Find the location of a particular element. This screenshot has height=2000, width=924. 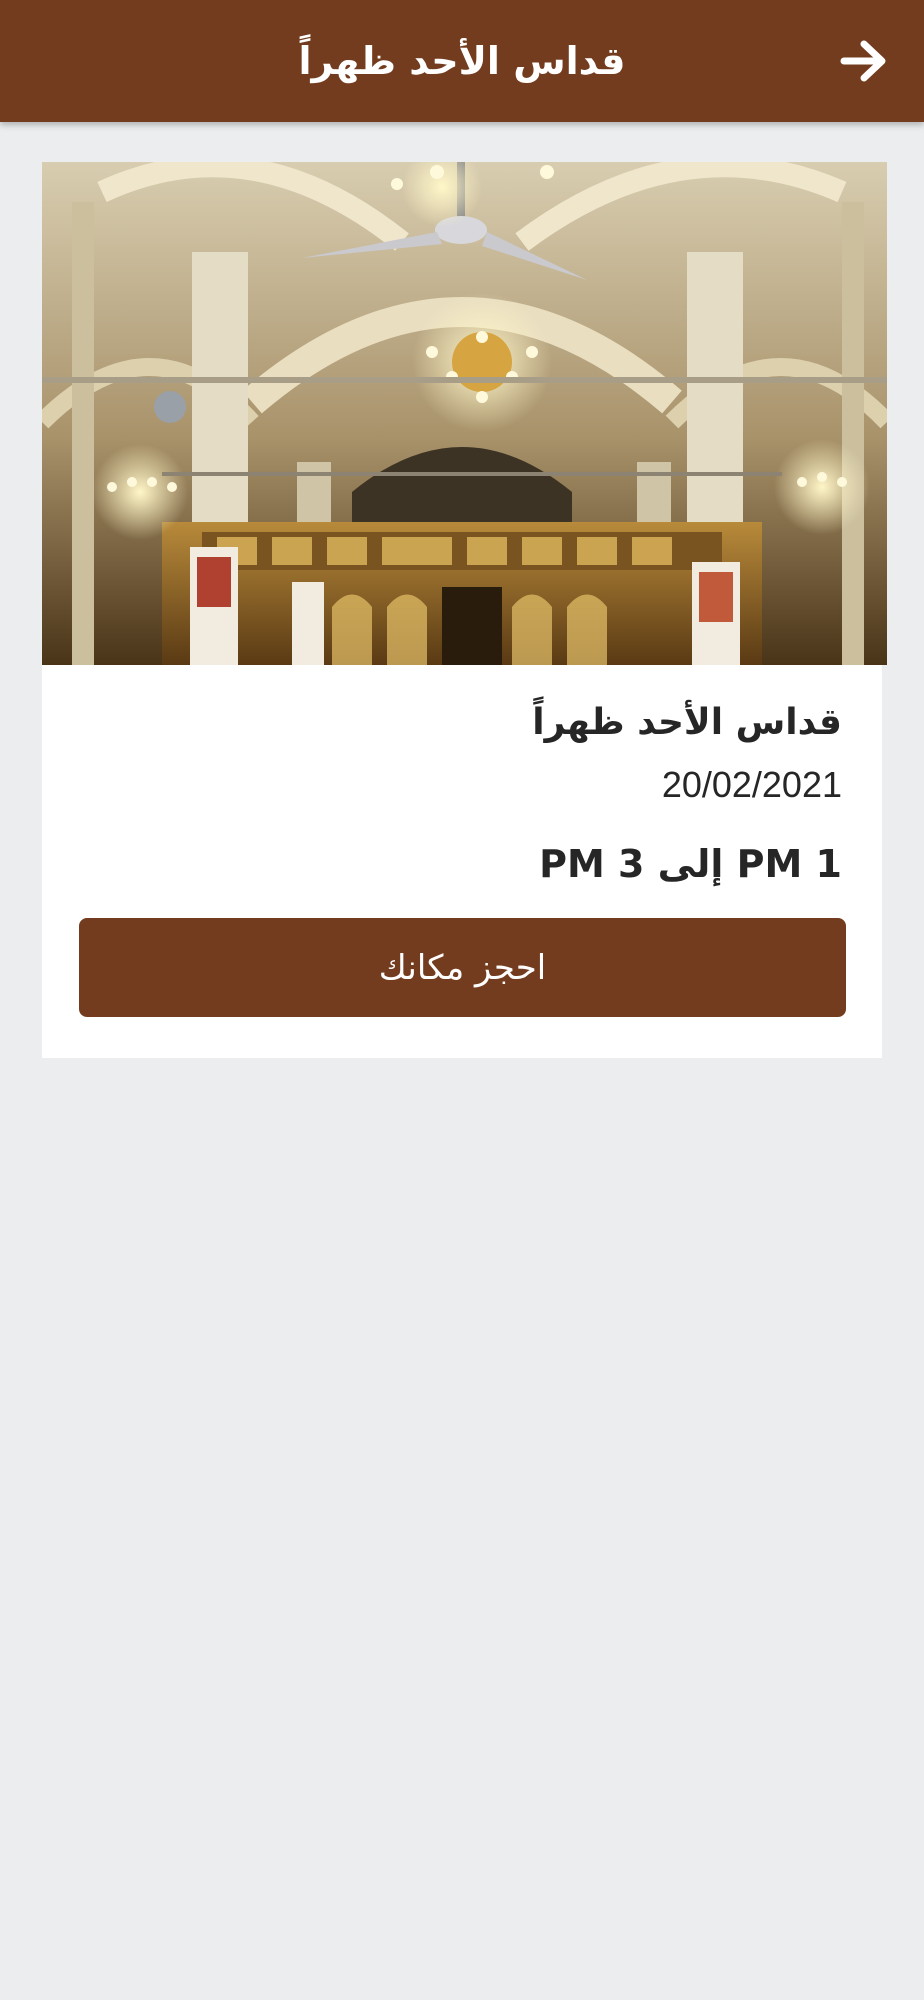

back-button is located at coordinates (864, 61).